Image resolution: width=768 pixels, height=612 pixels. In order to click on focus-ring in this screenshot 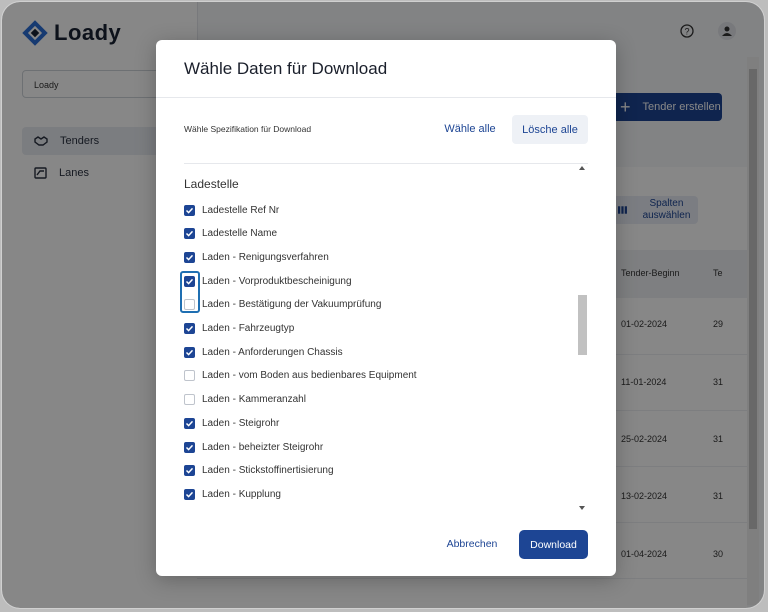, I will do `click(190, 292)`.